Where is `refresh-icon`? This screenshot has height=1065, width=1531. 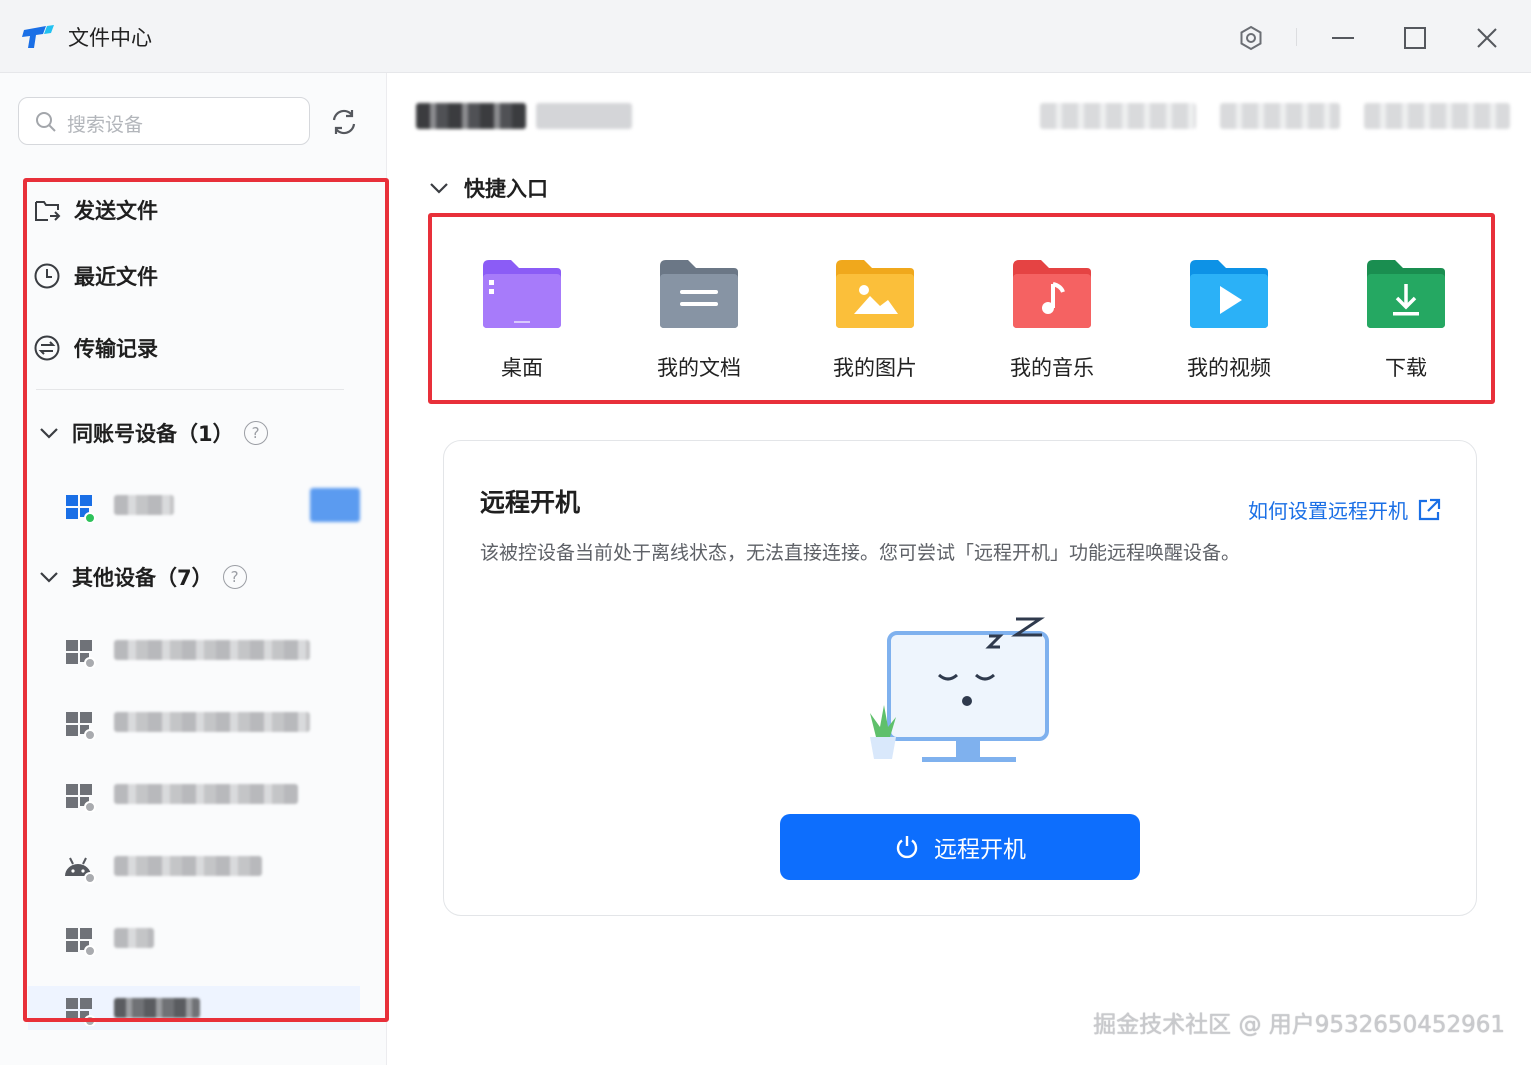
refresh-icon is located at coordinates (344, 122).